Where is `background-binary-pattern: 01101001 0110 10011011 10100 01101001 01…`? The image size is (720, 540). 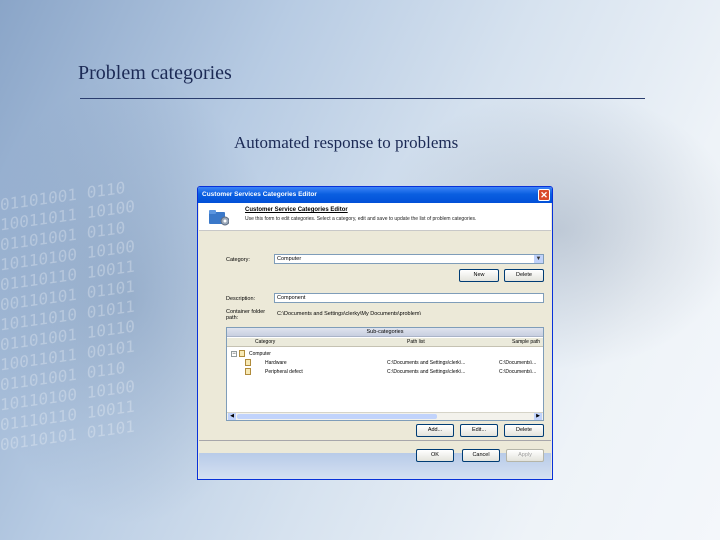
background-binary-pattern: 01101001 0110 10011011 10100 01101001 01… is located at coordinates (67, 316).